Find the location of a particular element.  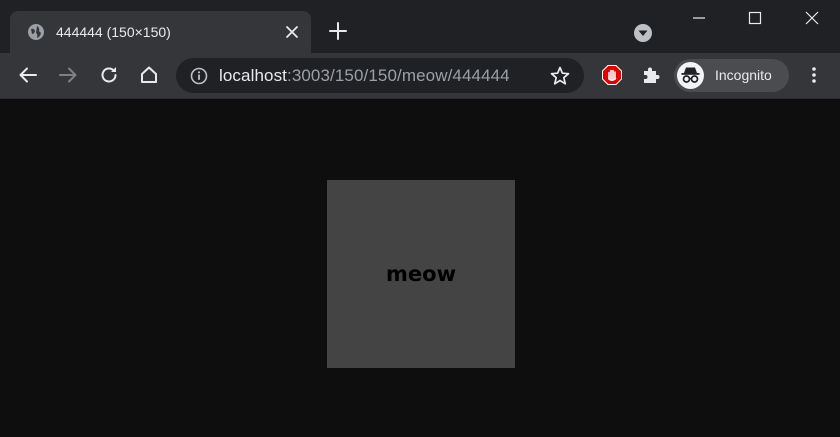

placeholder-text: meow is located at coordinates (421, 274).